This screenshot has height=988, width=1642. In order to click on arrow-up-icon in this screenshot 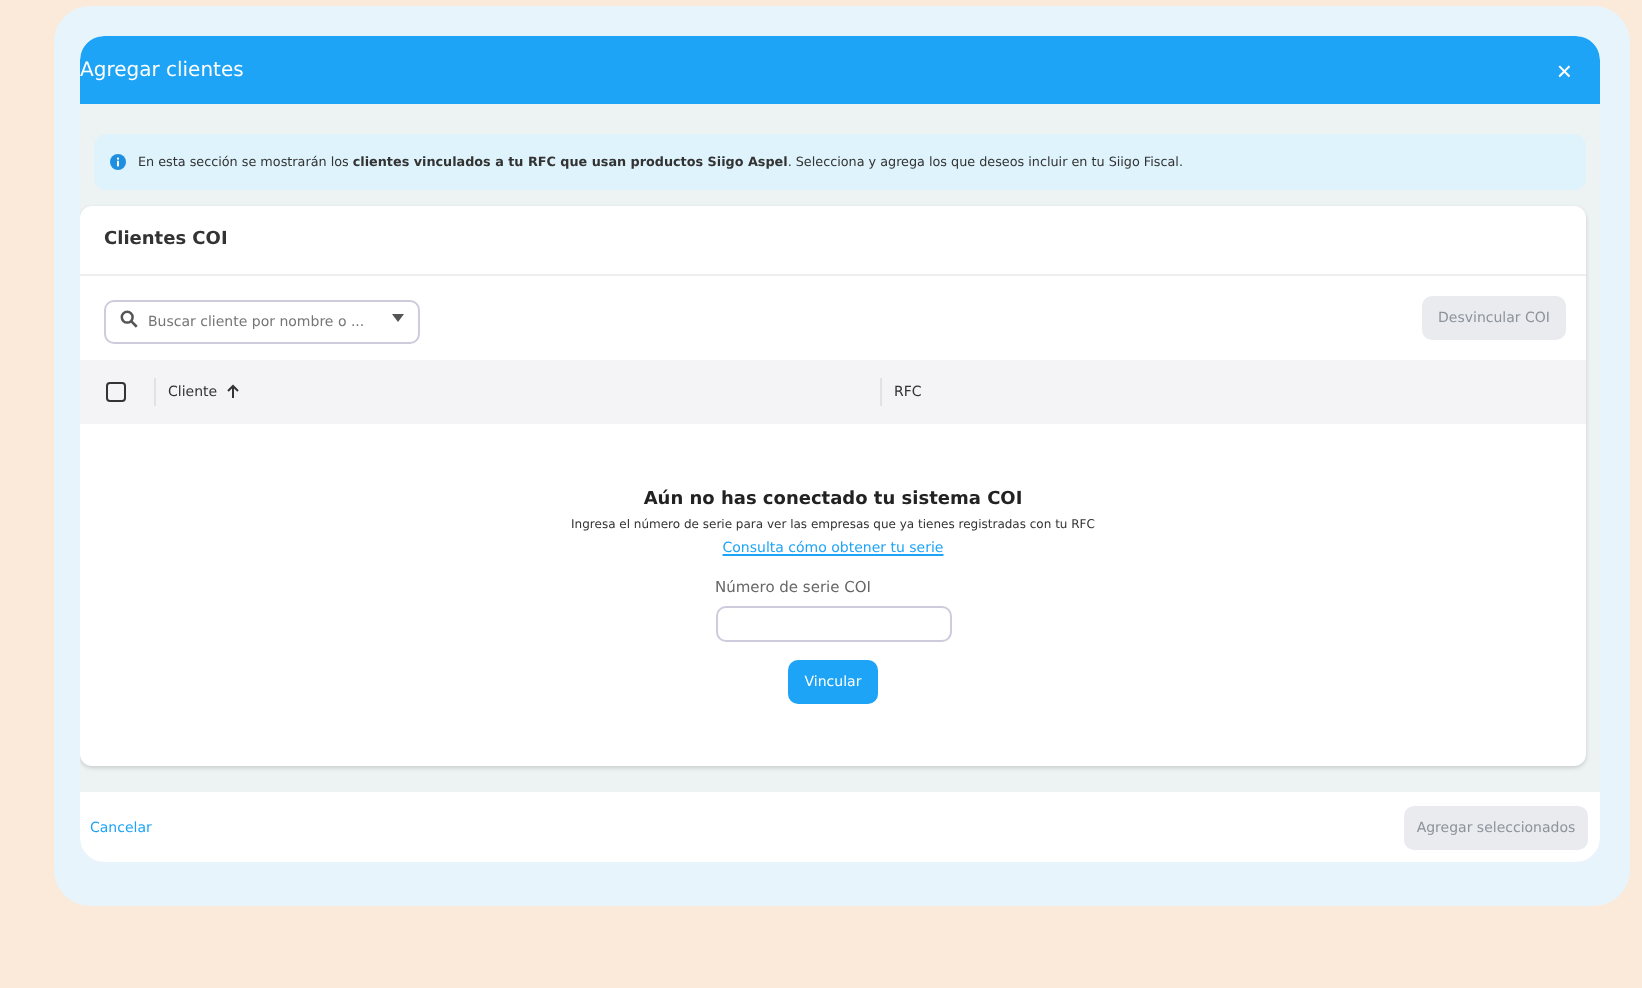, I will do `click(232, 392)`.